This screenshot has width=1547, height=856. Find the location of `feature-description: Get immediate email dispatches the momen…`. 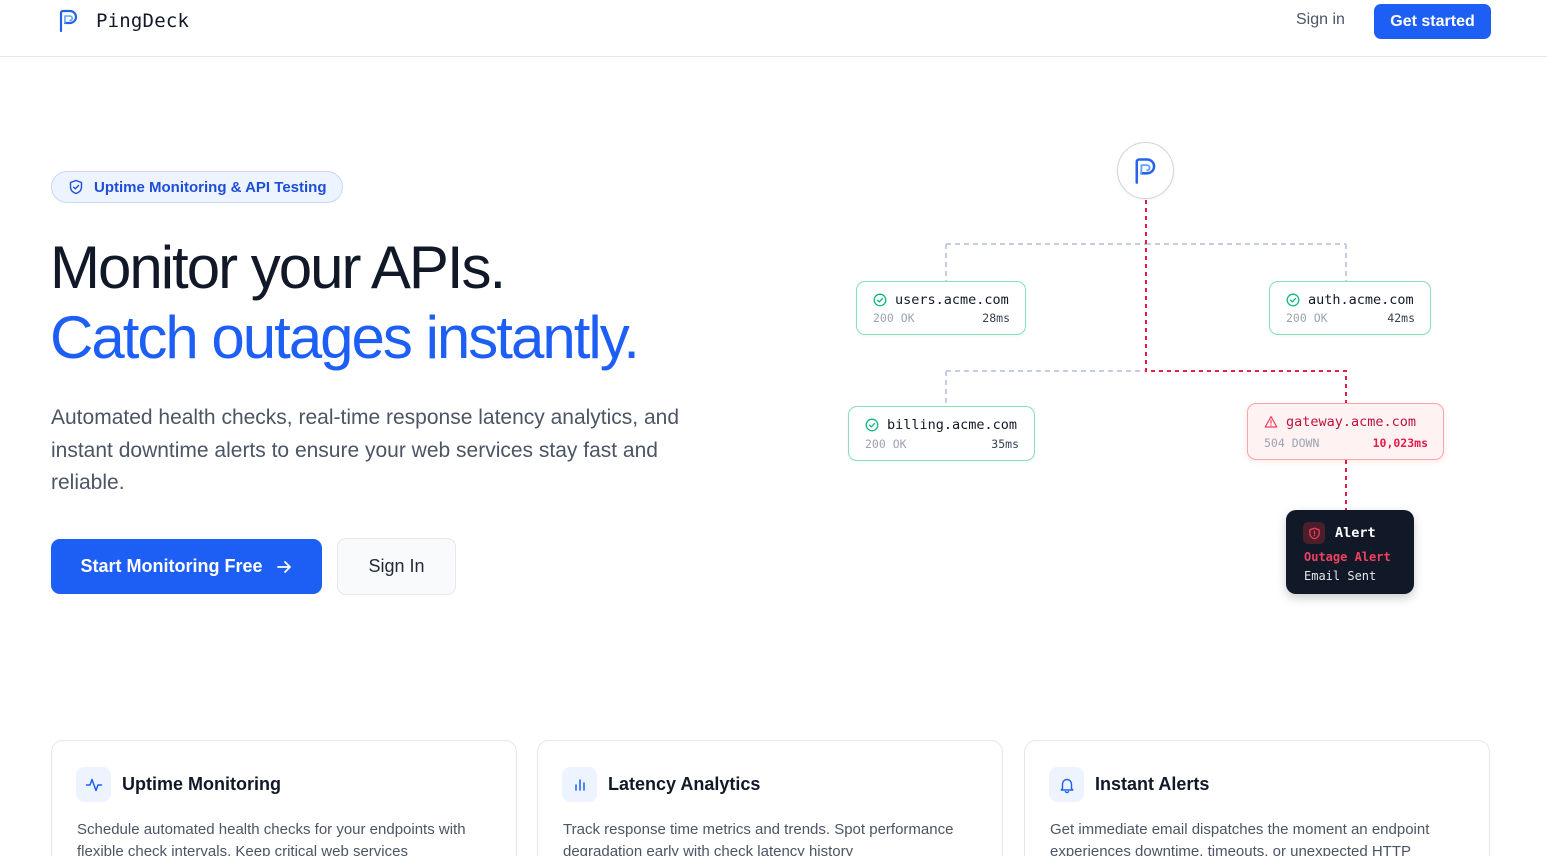

feature-description: Get immediate email dispatches the momen… is located at coordinates (1240, 838).